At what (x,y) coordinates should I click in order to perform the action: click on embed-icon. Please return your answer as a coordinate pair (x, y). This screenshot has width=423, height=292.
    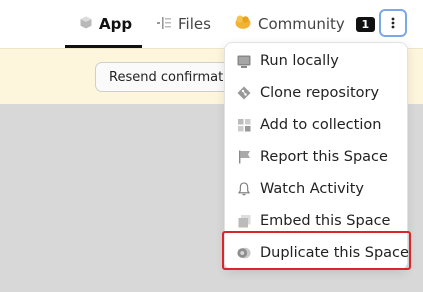
    Looking at the image, I should click on (244, 221).